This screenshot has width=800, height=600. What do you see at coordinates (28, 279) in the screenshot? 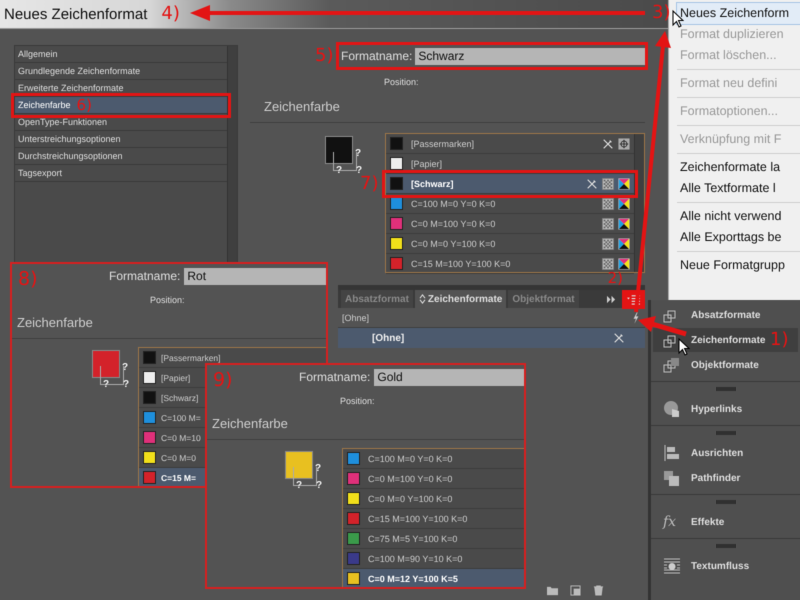
I see `step-label: 8)` at bounding box center [28, 279].